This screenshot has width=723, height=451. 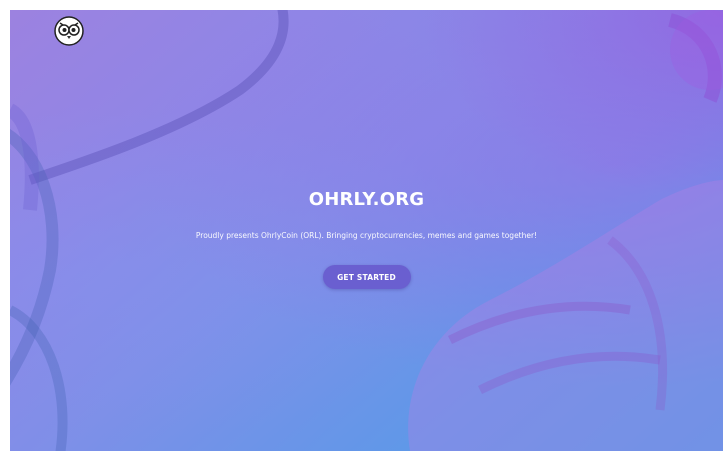 What do you see at coordinates (69, 31) in the screenshot?
I see `owl-logo-icon` at bounding box center [69, 31].